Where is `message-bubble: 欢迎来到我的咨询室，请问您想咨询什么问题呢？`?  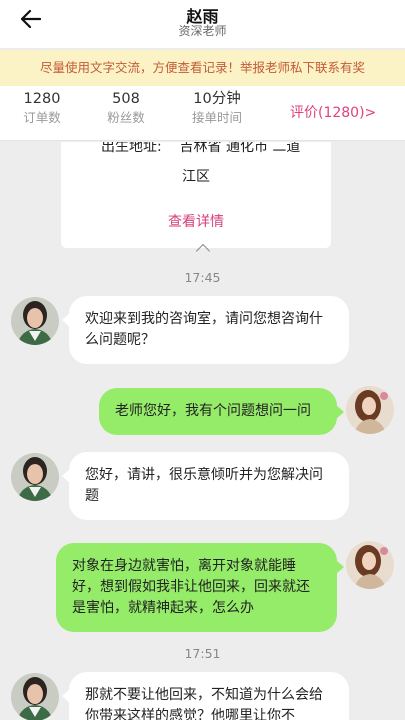 message-bubble: 欢迎来到我的咨询室，请问您想咨询什么问题呢？ is located at coordinates (205, 330).